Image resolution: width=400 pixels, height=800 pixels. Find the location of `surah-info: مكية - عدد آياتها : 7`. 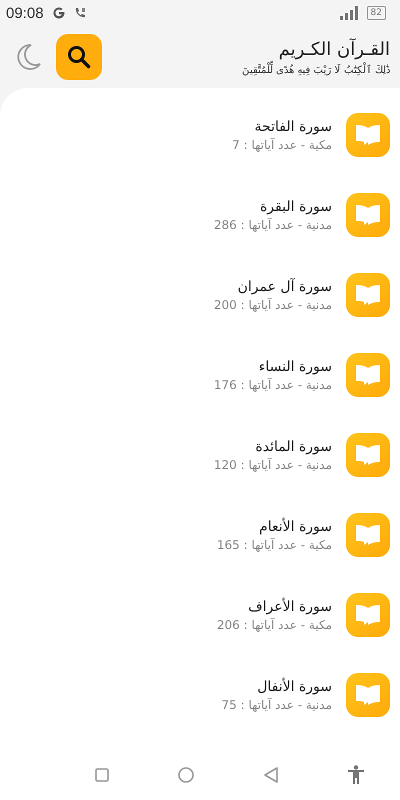

surah-info: مكية - عدد آياتها : 7 is located at coordinates (282, 145).